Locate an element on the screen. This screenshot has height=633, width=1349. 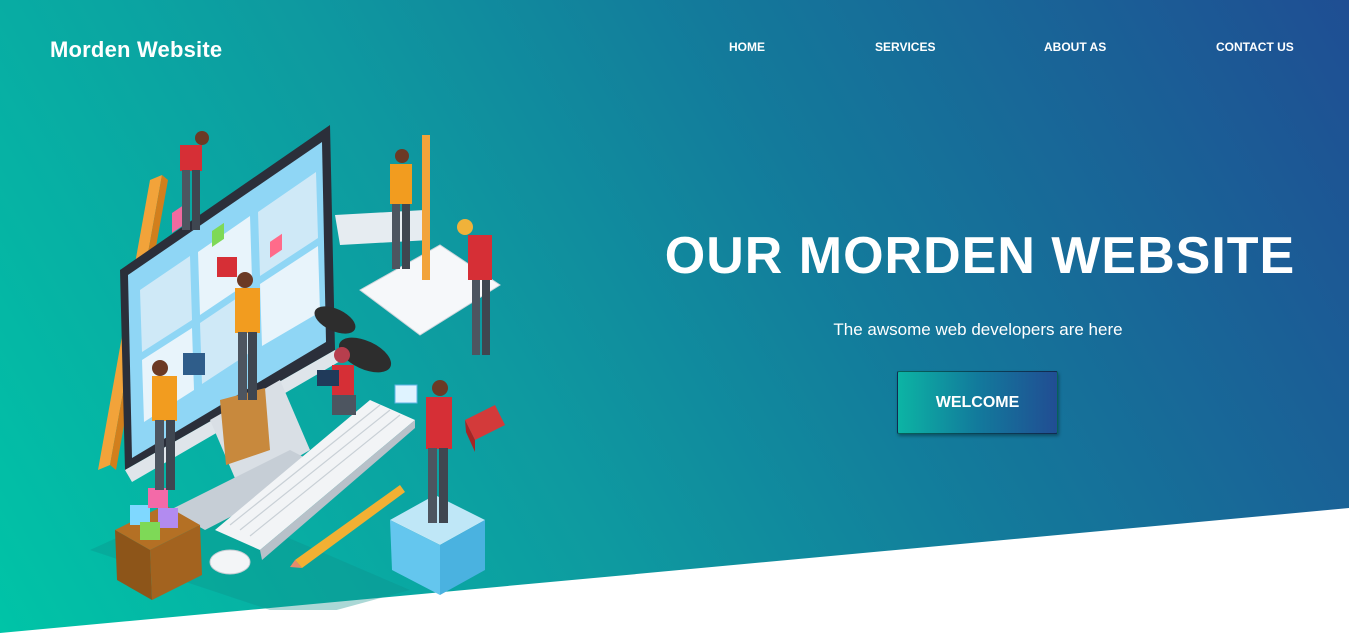
nav-about-link: ABOUT AS is located at coordinates (1075, 47).